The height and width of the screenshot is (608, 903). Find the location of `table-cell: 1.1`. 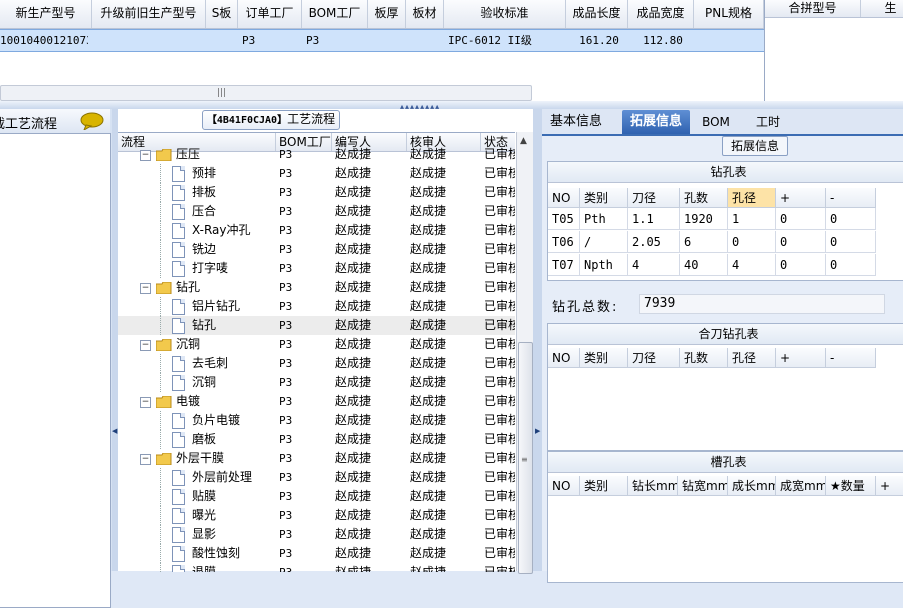

table-cell: 1.1 is located at coordinates (654, 219).